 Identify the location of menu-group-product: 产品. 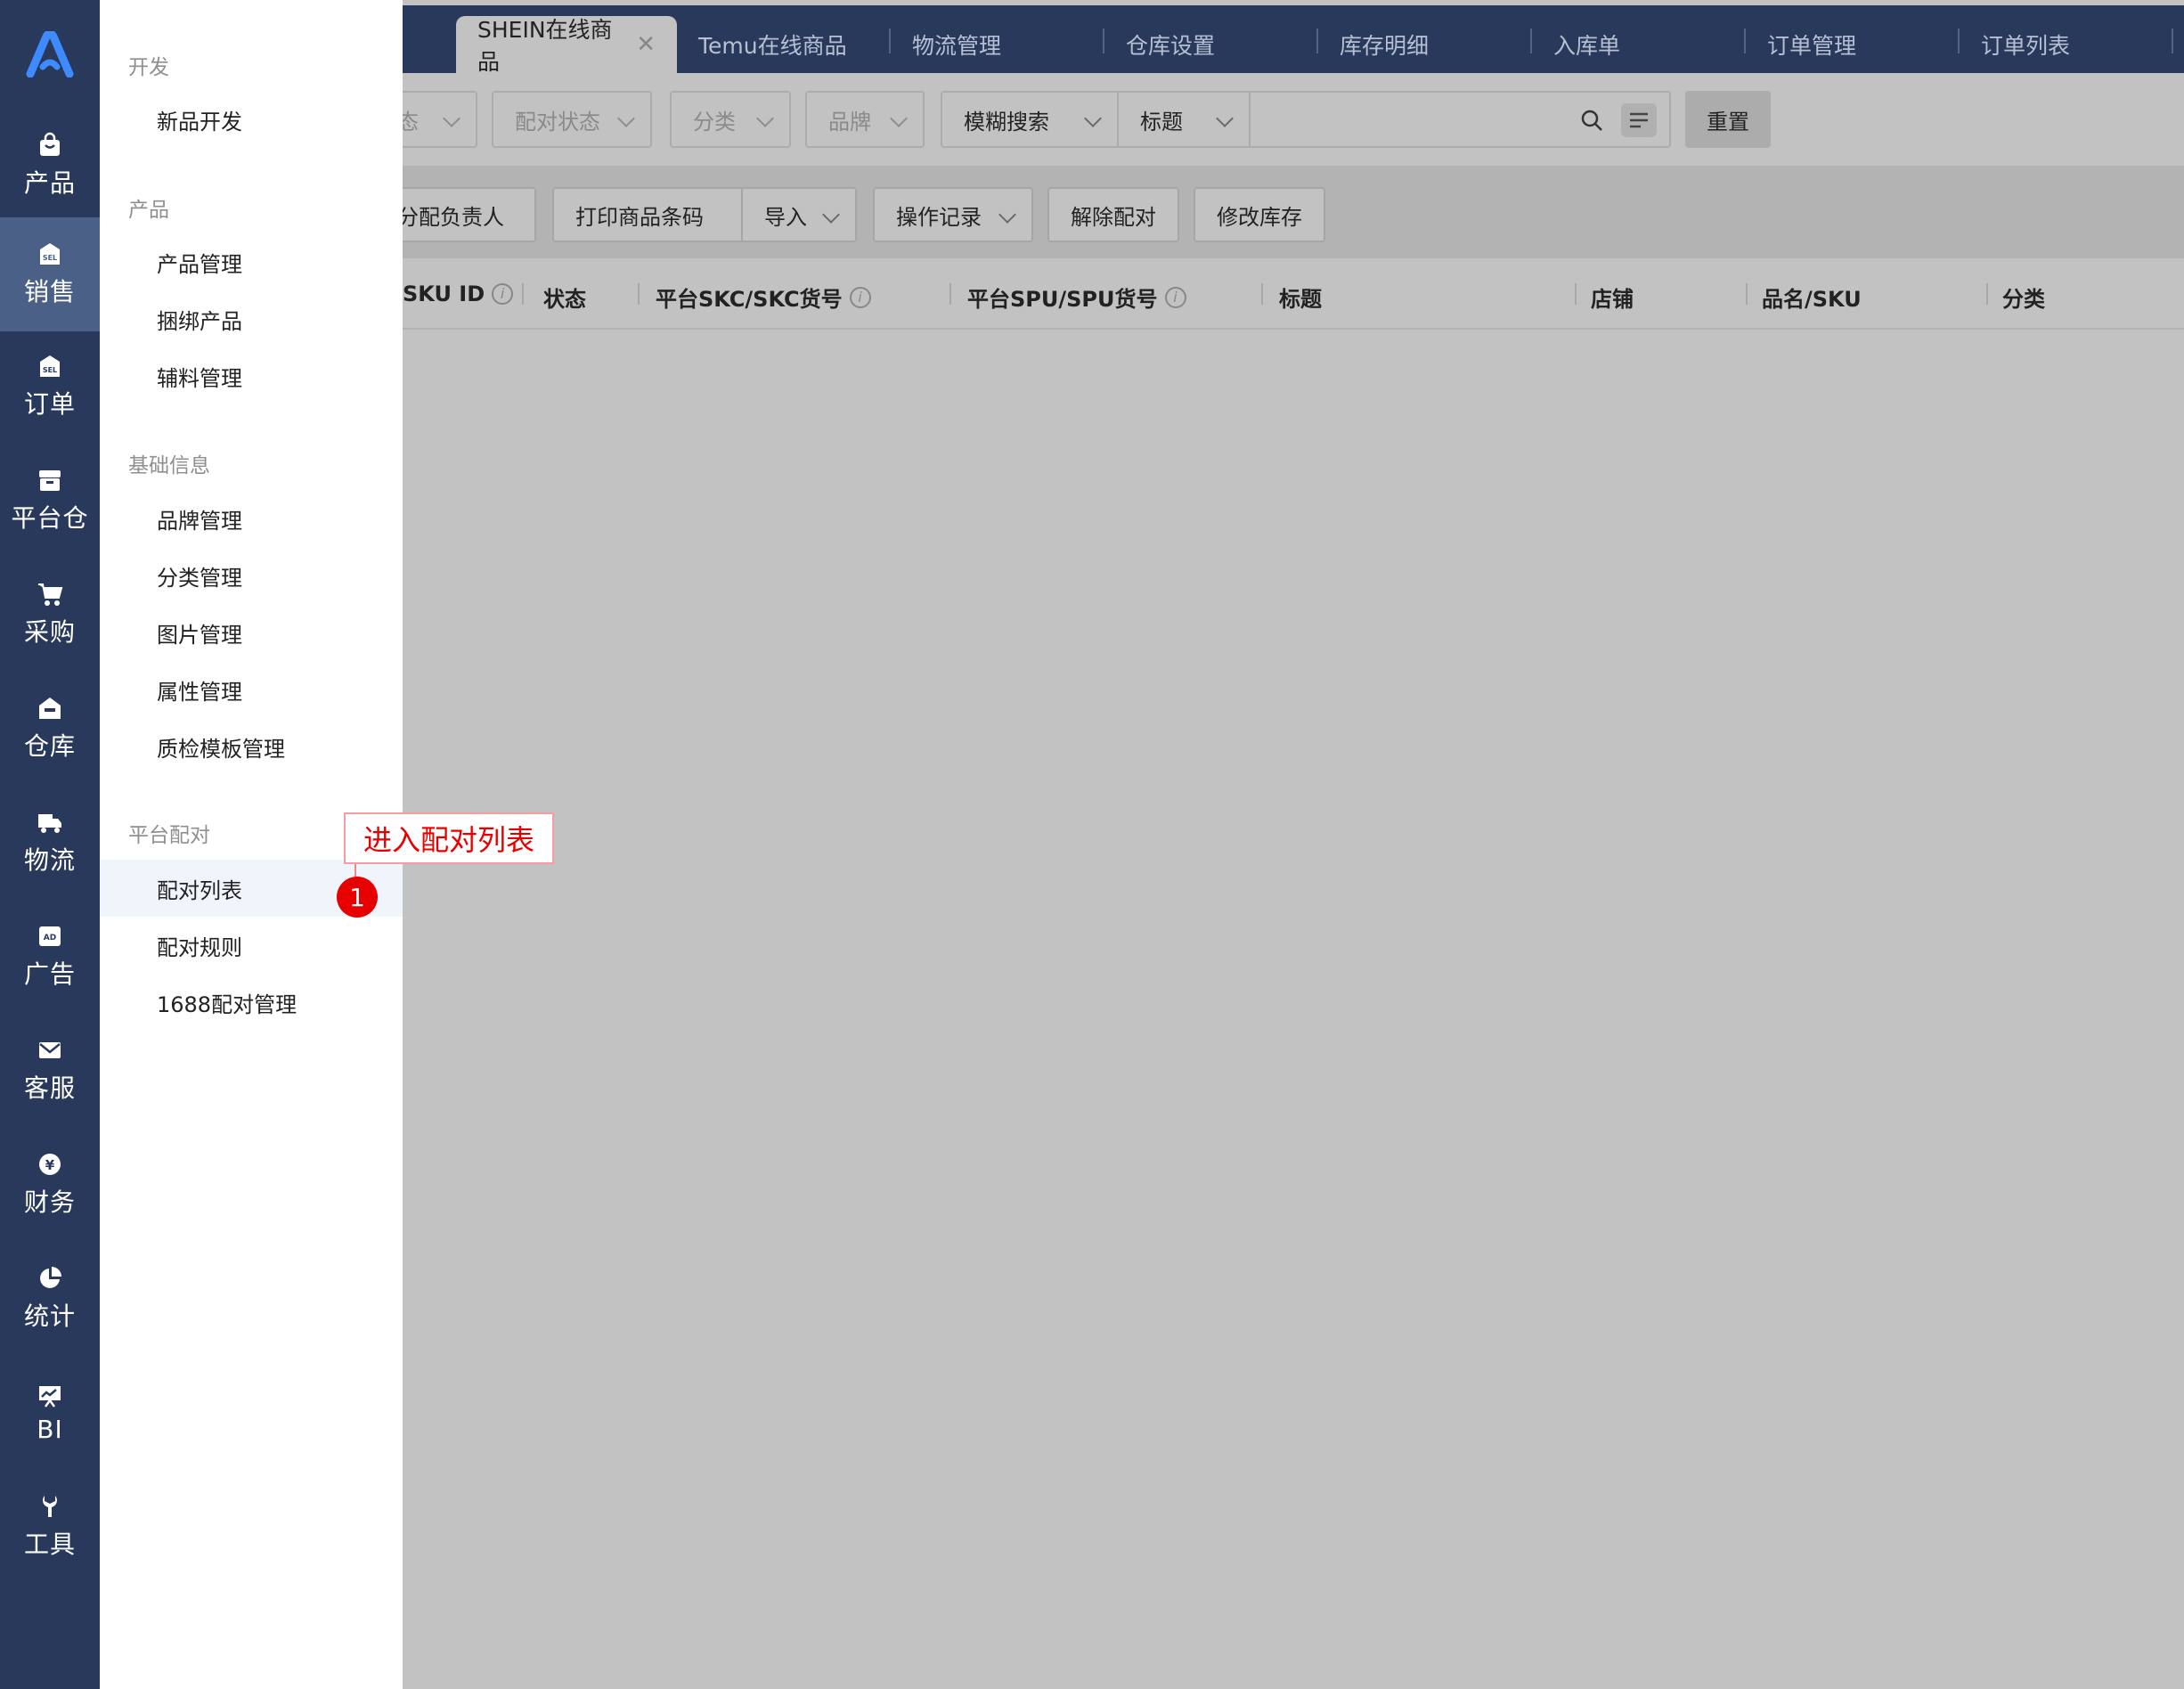
(148, 210).